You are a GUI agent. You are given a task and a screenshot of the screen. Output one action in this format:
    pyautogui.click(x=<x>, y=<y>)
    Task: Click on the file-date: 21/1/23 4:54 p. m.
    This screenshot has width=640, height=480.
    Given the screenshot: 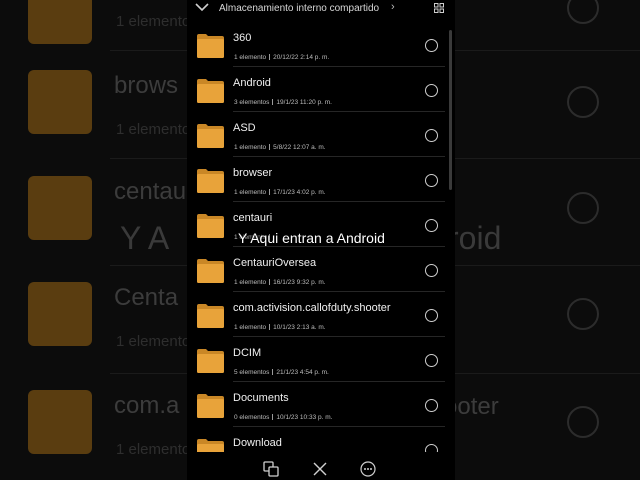 What is the action you would take?
    pyautogui.click(x=302, y=372)
    